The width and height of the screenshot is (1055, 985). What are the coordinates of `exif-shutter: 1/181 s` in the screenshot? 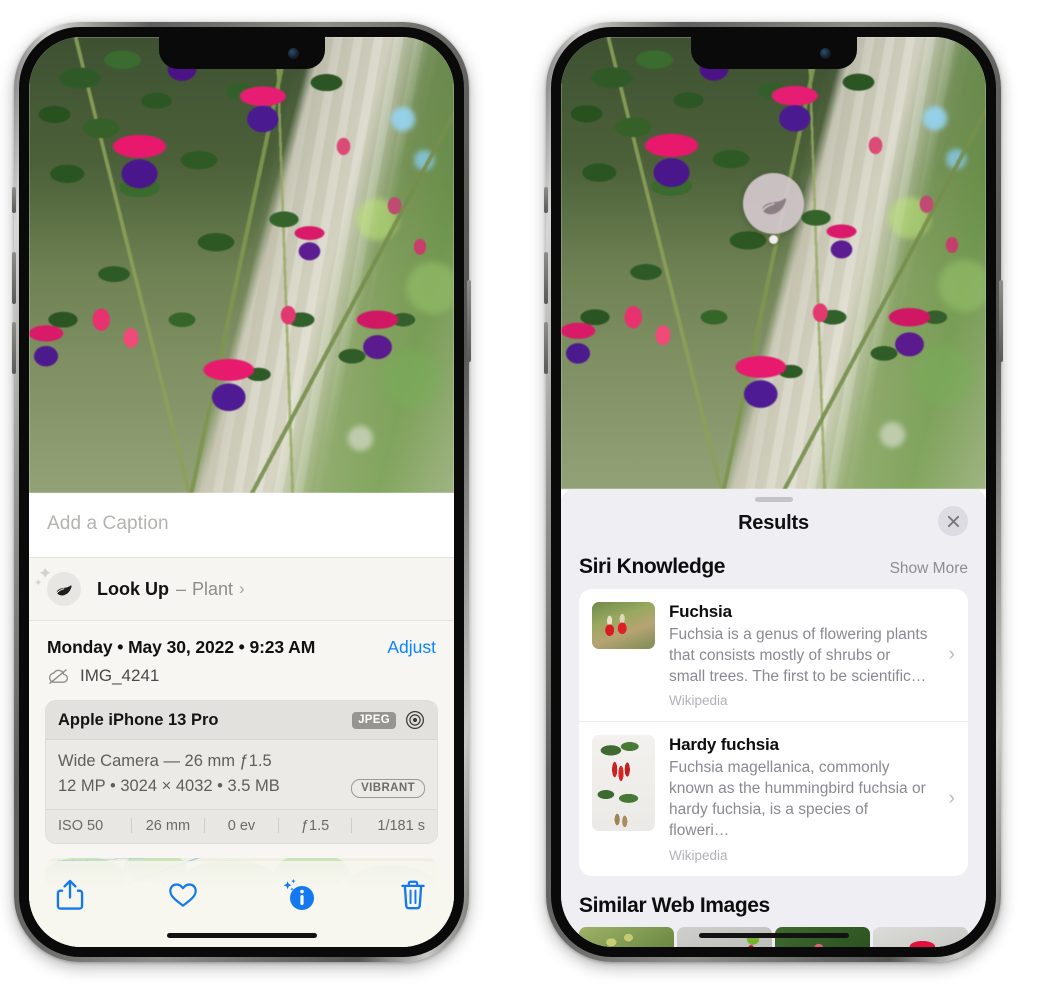 It's located at (401, 825).